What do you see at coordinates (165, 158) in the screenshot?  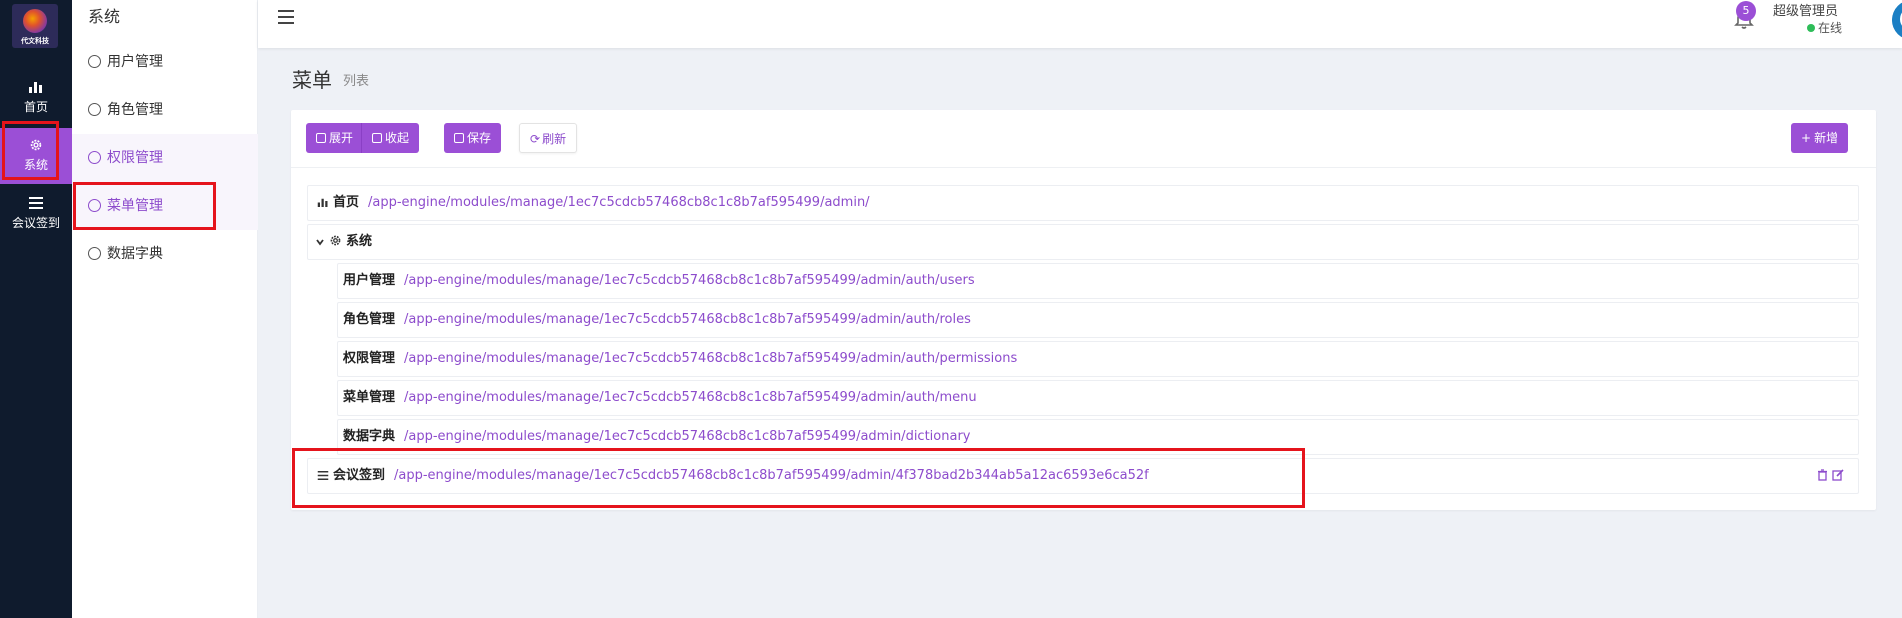 I see `submenu-item-permissions: 权限管理` at bounding box center [165, 158].